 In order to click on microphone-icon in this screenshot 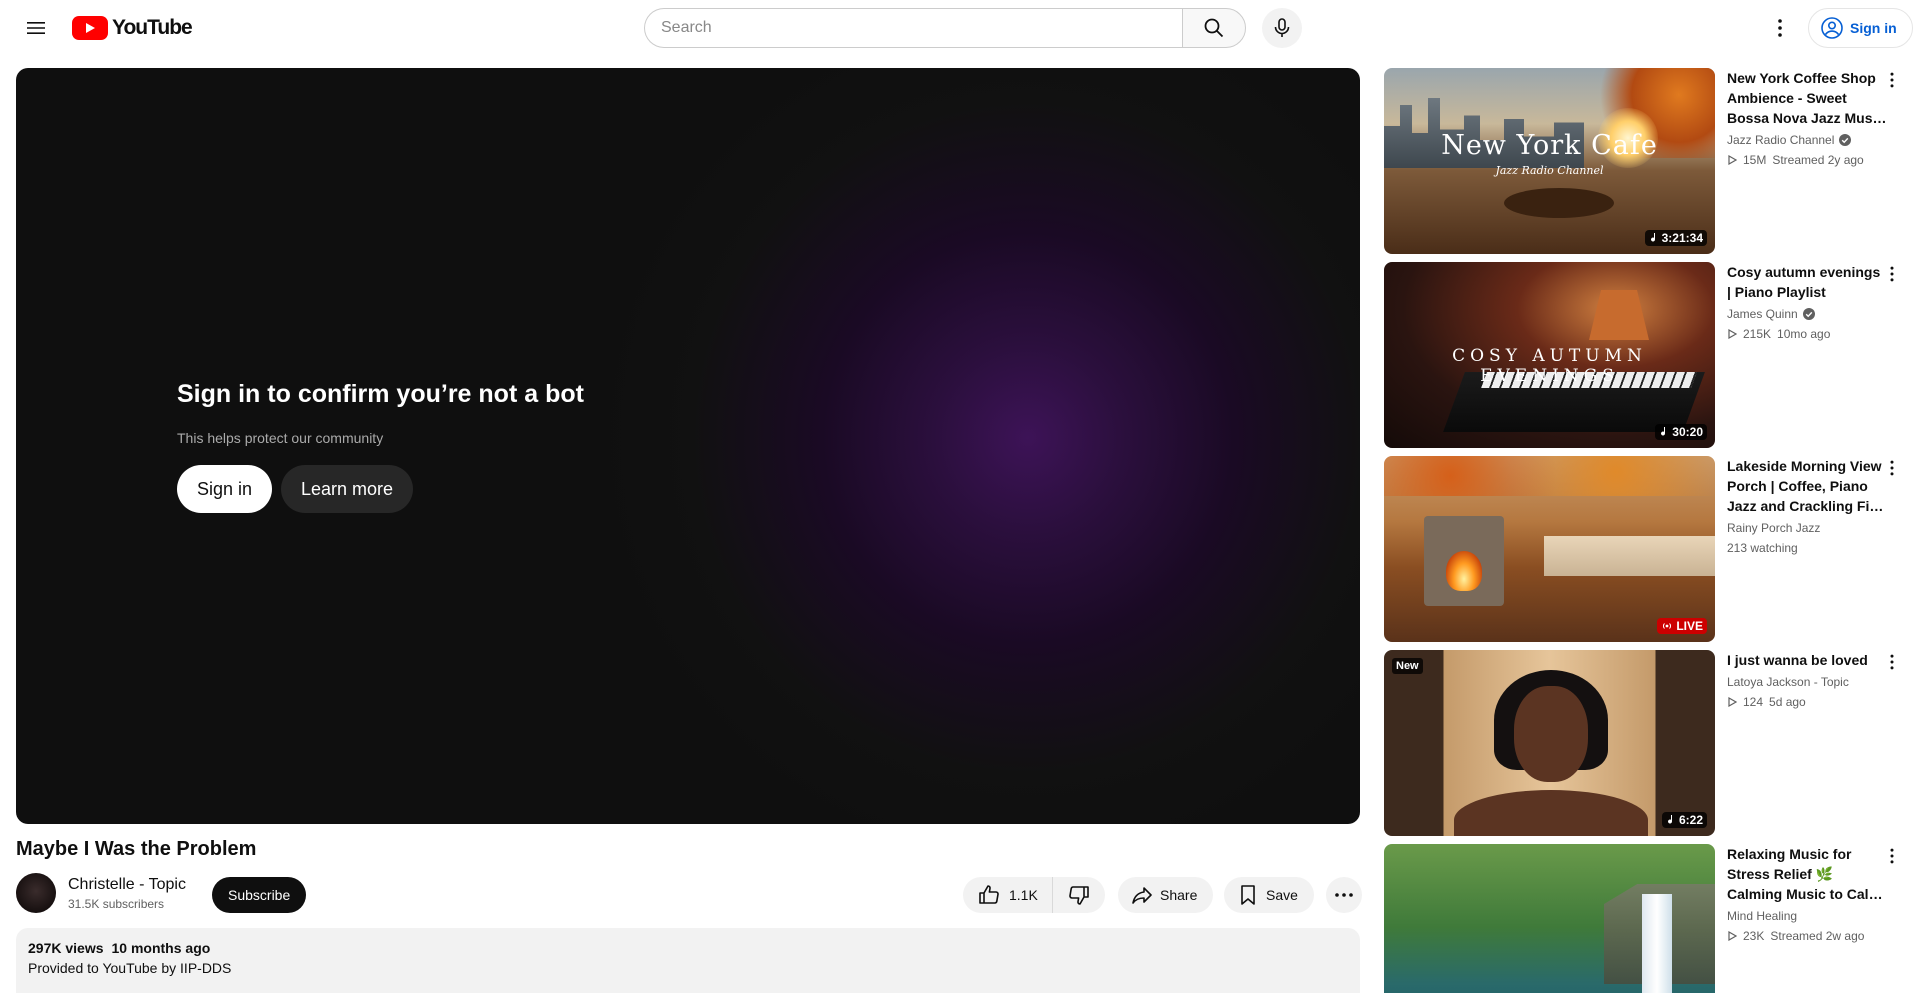, I will do `click(1282, 27)`.